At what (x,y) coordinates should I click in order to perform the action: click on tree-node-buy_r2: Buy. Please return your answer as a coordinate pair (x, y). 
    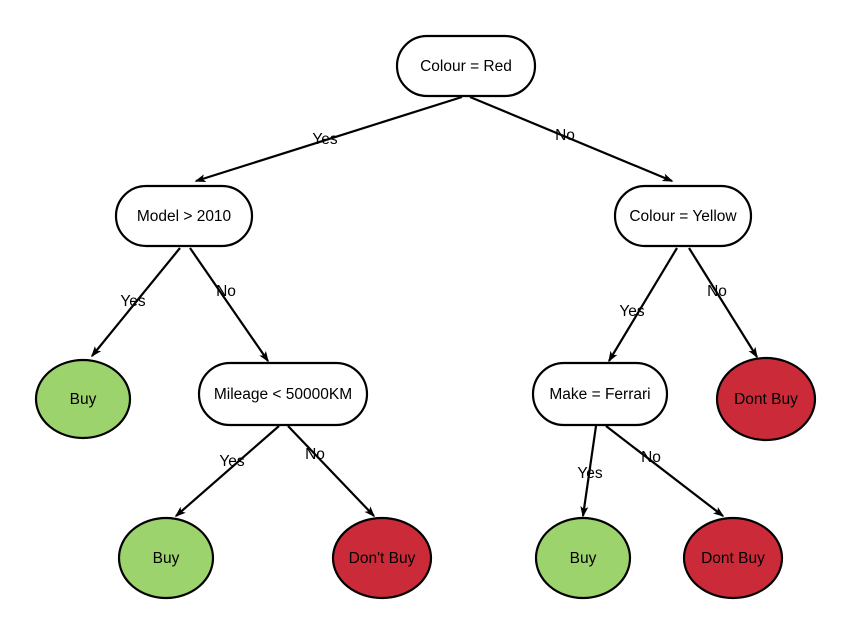
    Looking at the image, I should click on (583, 558).